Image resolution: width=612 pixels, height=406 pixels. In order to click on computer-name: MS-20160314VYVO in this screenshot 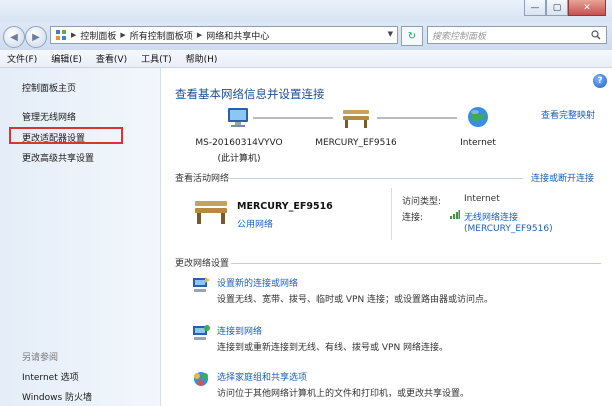, I will do `click(239, 143)`.